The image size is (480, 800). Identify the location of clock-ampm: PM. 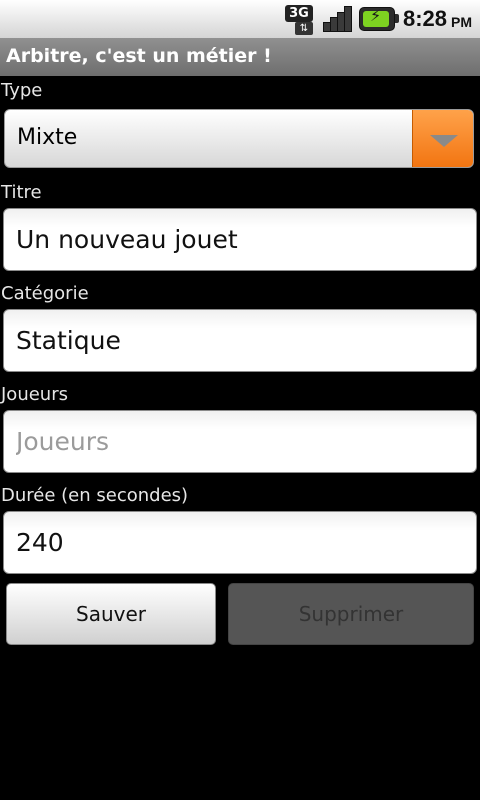
(461, 22).